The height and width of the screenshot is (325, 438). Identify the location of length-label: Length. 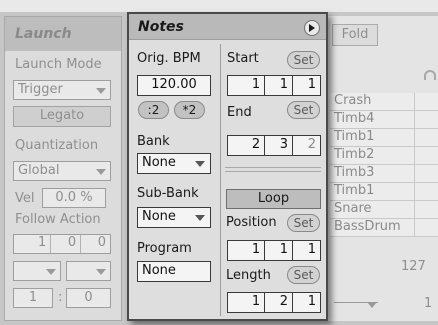
(248, 275).